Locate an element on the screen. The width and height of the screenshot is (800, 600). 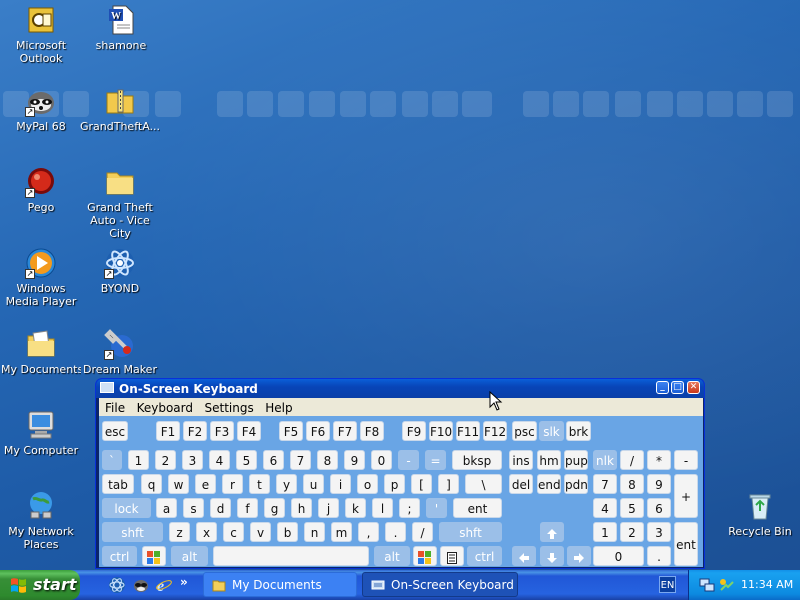
network-icon is located at coordinates (707, 585).